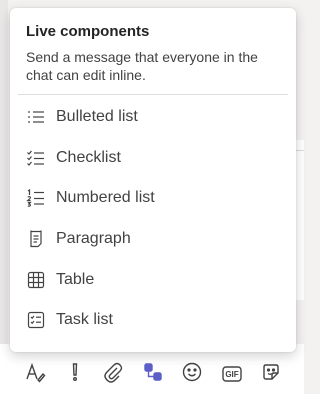 The image size is (320, 394). I want to click on format-button, so click(35, 374).